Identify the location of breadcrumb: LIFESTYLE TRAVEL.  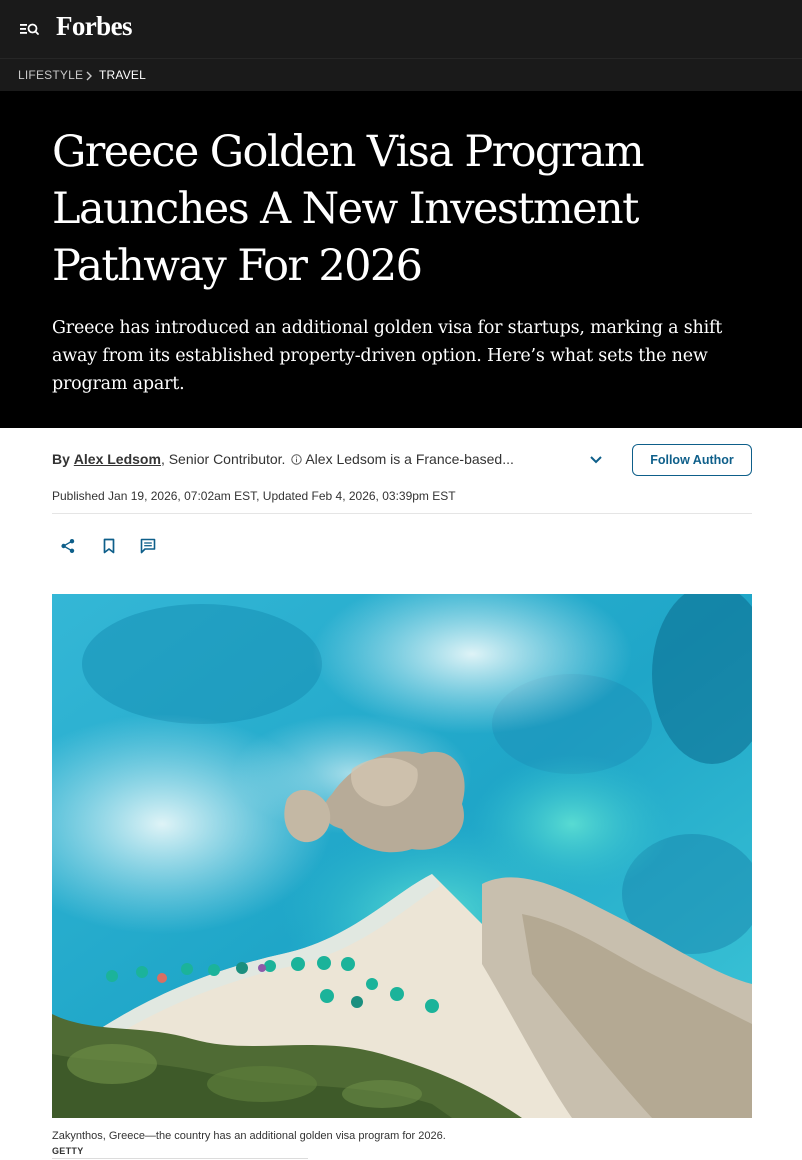
(401, 74).